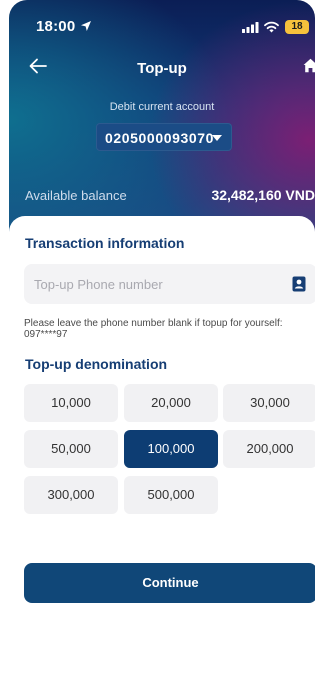  Describe the element at coordinates (162, 68) in the screenshot. I see `page-title: Top-up` at that location.